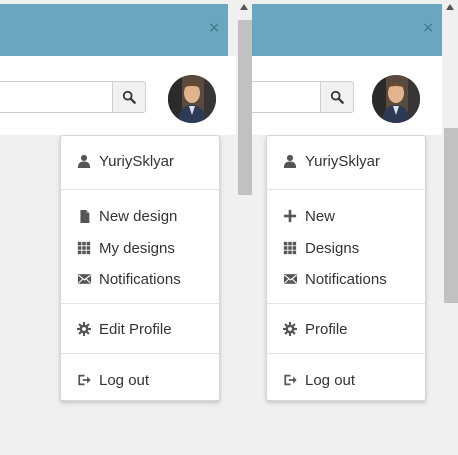 This screenshot has width=458, height=455. Describe the element at coordinates (140, 216) in the screenshot. I see `menu-item-new-design: New design` at that location.